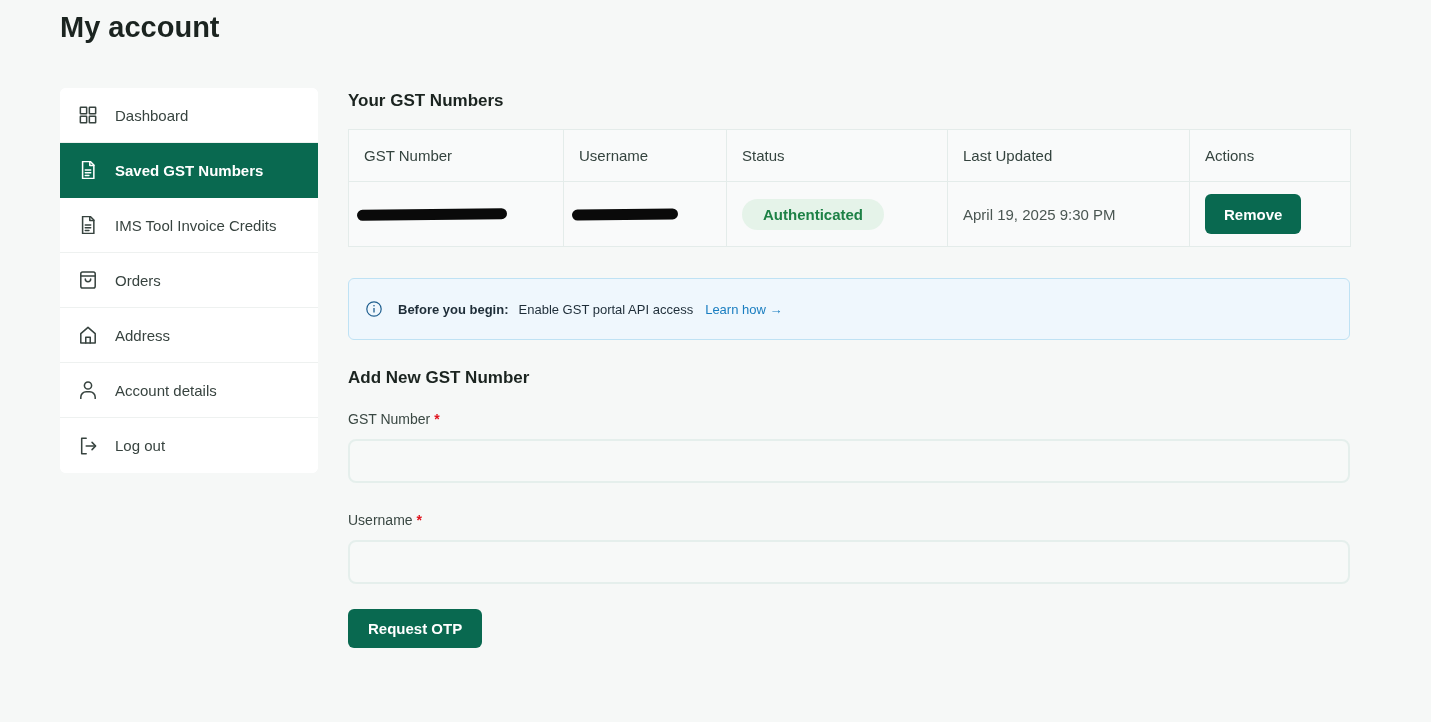 This screenshot has width=1431, height=722. I want to click on table-cell: April 19, 2025 9:30 PM, so click(1068, 214).